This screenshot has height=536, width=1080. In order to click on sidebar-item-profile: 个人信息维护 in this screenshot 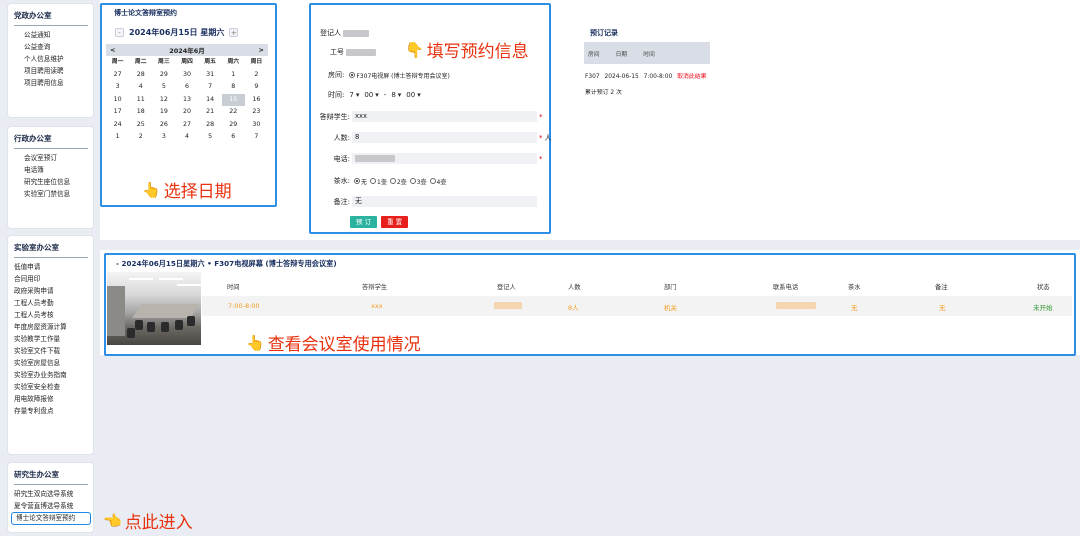, I will do `click(51, 59)`.